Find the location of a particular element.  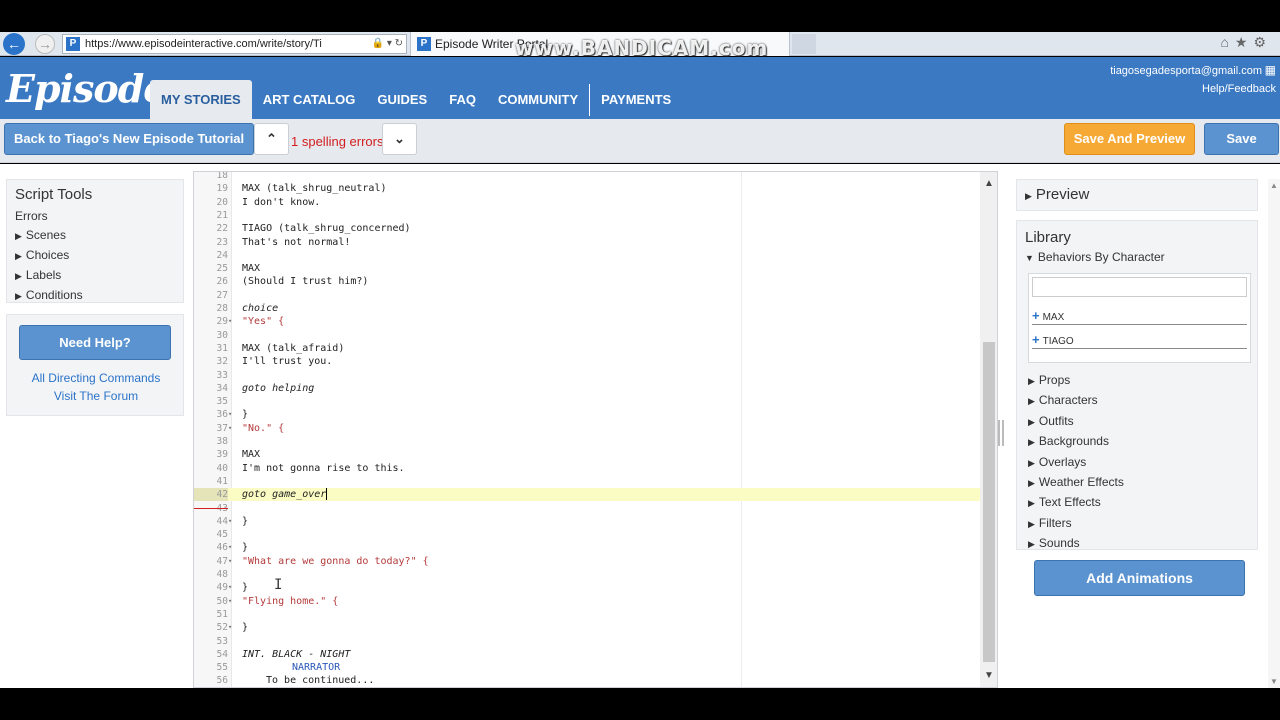

user-email: tiagosegadesporta@gmail.com is located at coordinates (1186, 71).